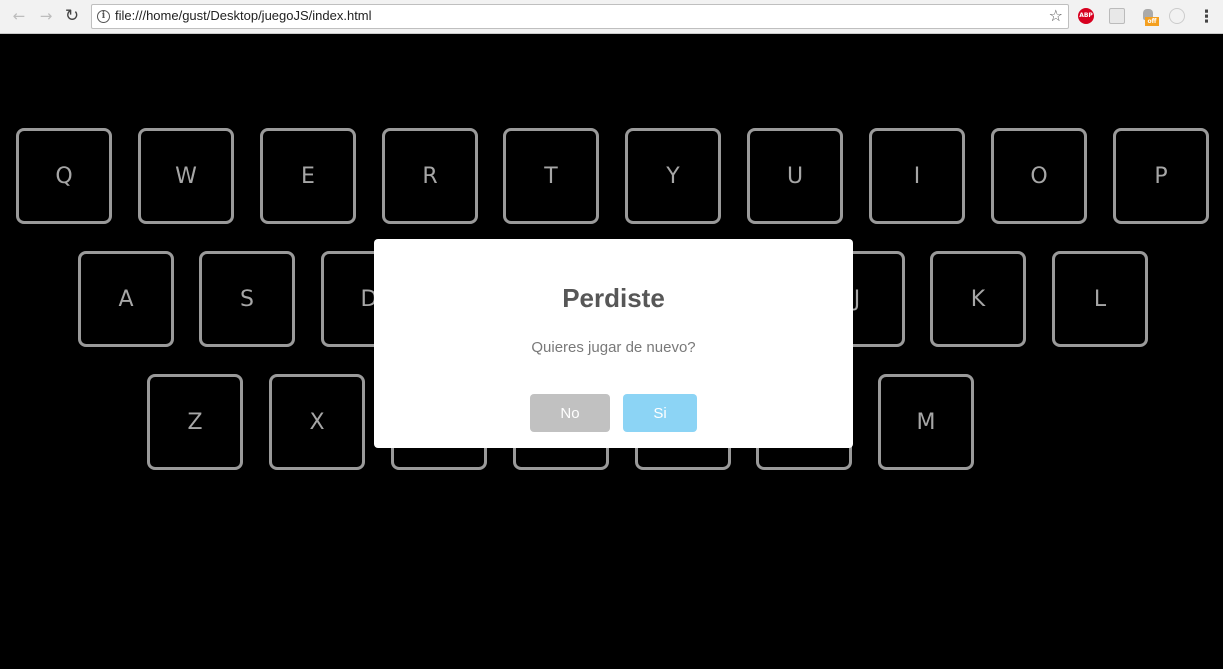 The height and width of the screenshot is (669, 1223). Describe the element at coordinates (430, 176) in the screenshot. I see `key-r: R` at that location.